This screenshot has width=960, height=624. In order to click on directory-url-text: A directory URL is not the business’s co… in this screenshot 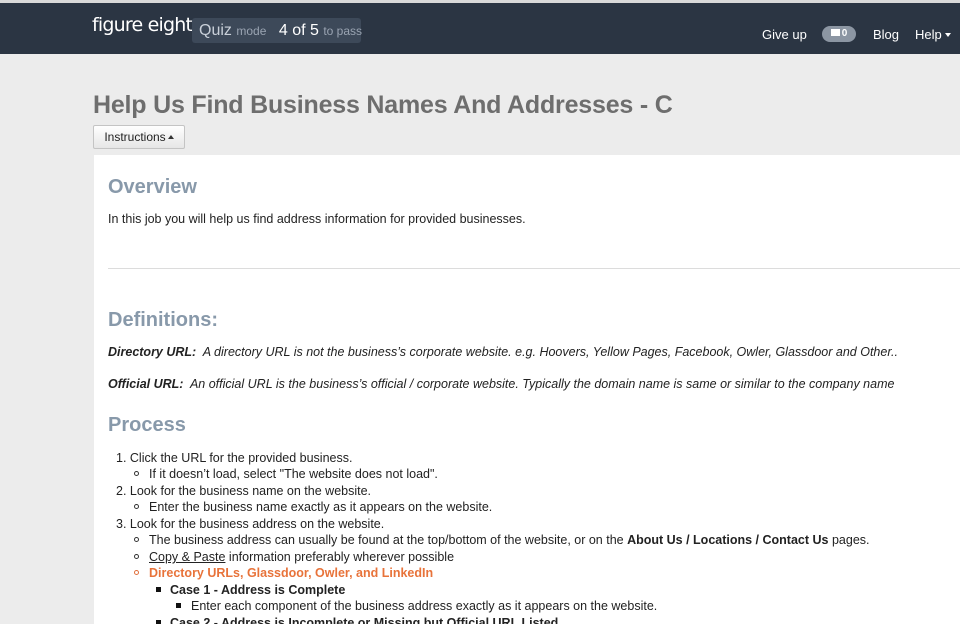, I will do `click(550, 352)`.